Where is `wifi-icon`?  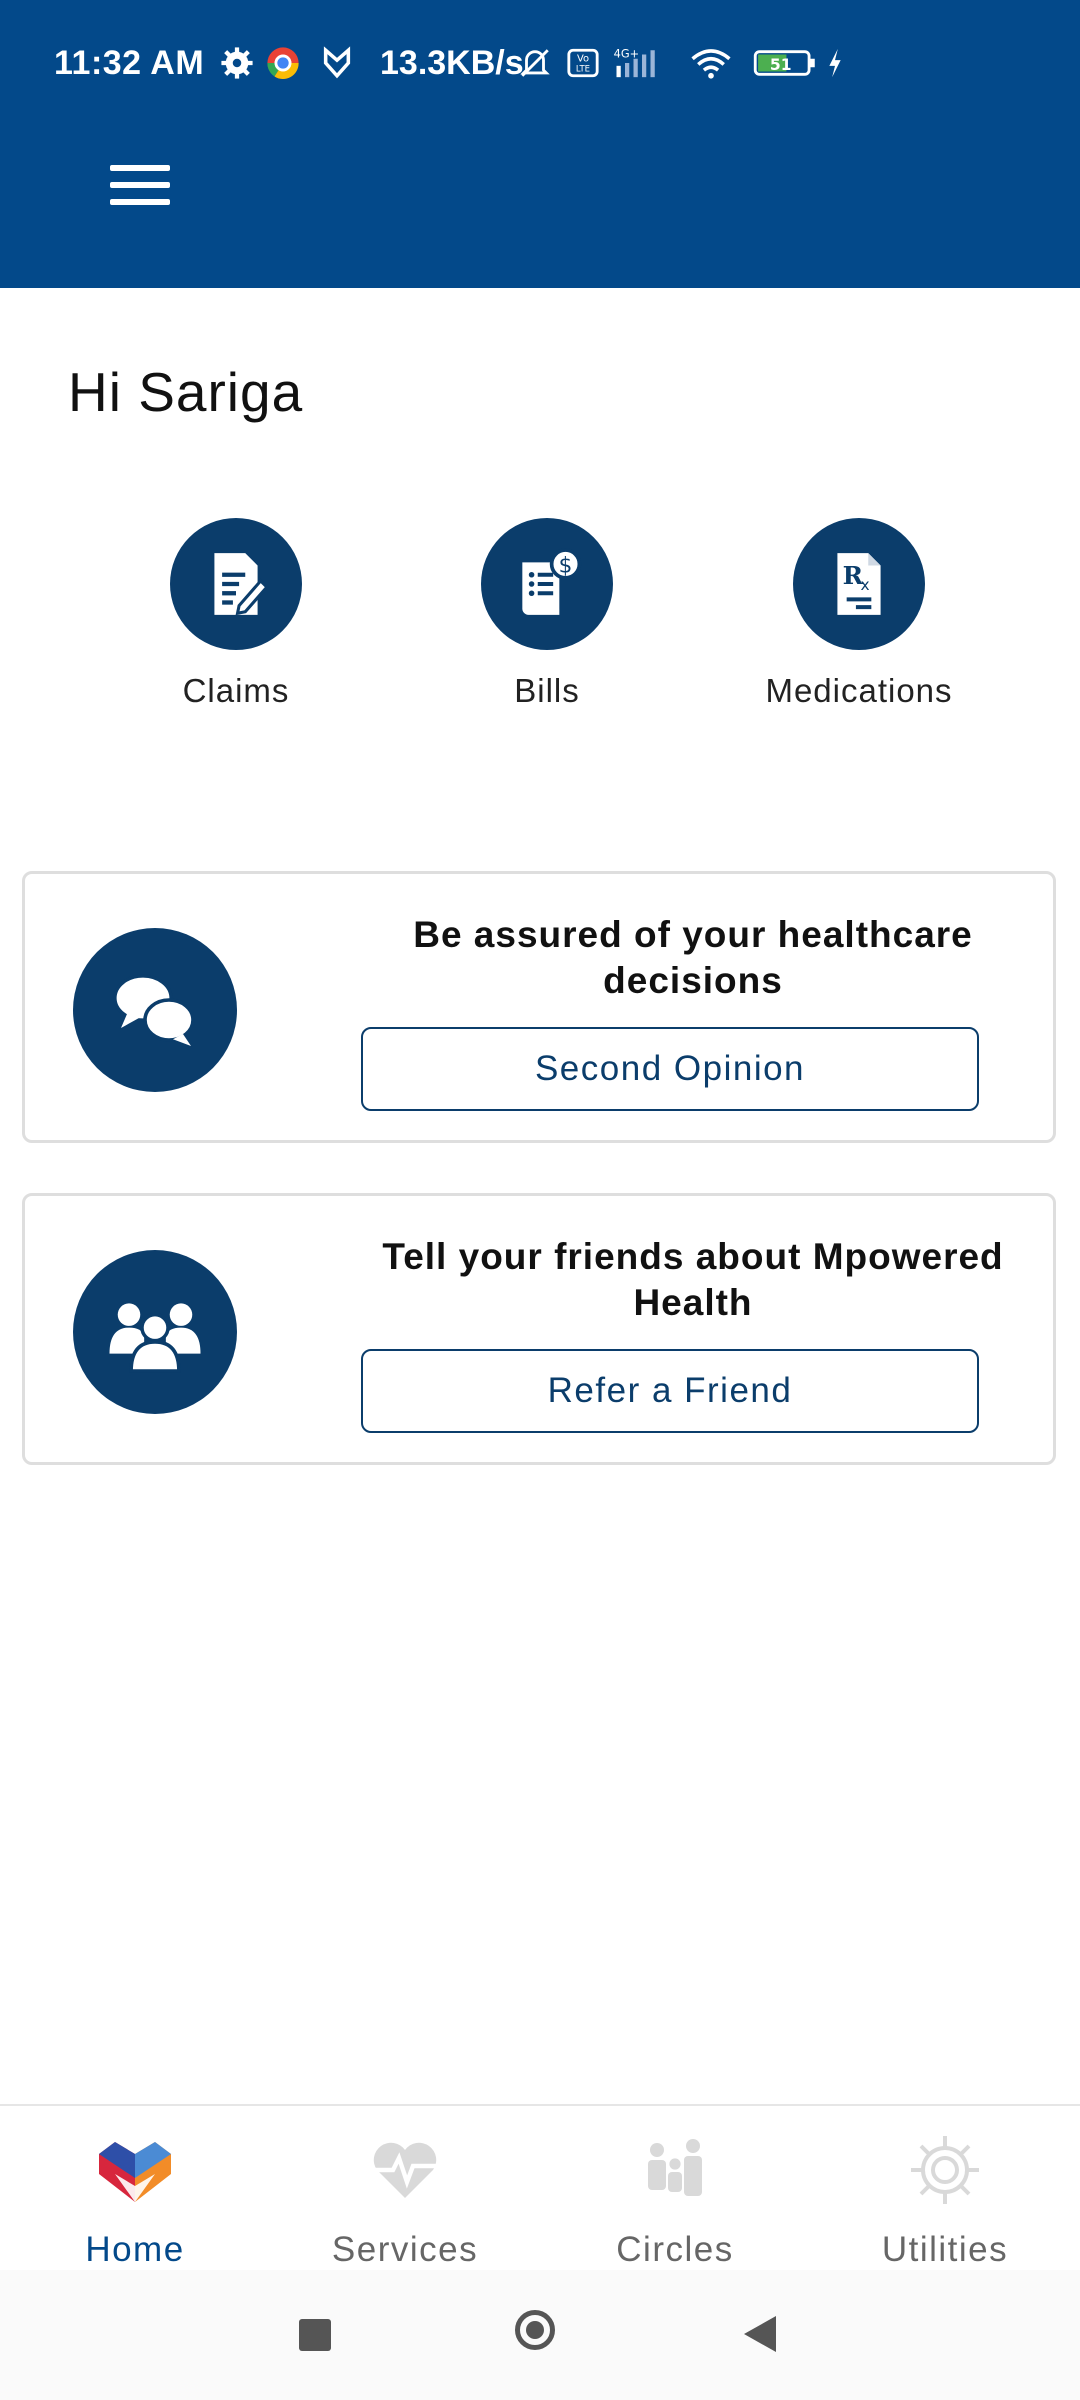 wifi-icon is located at coordinates (711, 64).